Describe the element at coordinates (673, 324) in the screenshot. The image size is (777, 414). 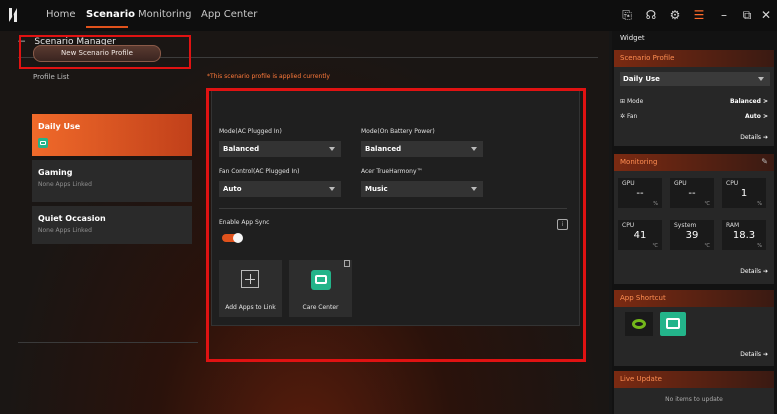
I see `care-center-shortcut-icon` at that location.